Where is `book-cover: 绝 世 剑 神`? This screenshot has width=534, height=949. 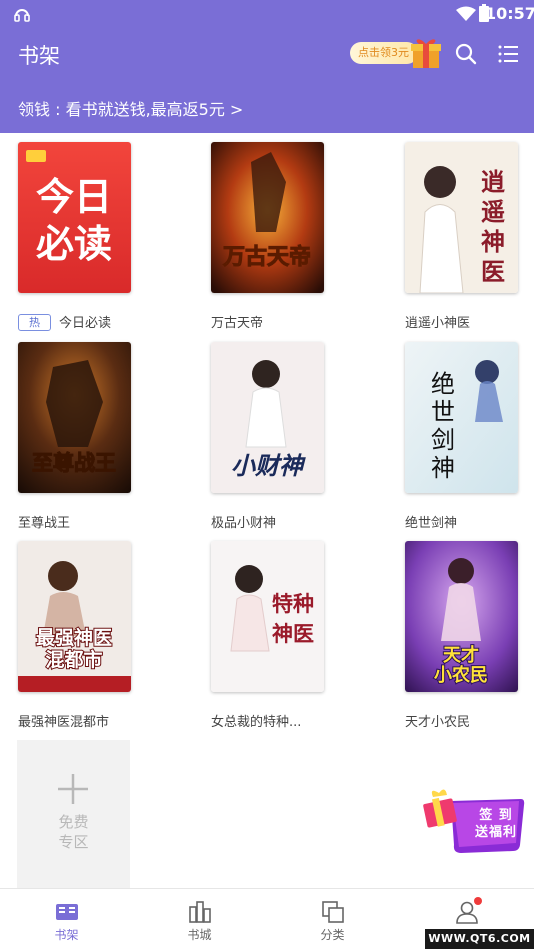
book-cover: 绝 世 剑 神 is located at coordinates (461, 417).